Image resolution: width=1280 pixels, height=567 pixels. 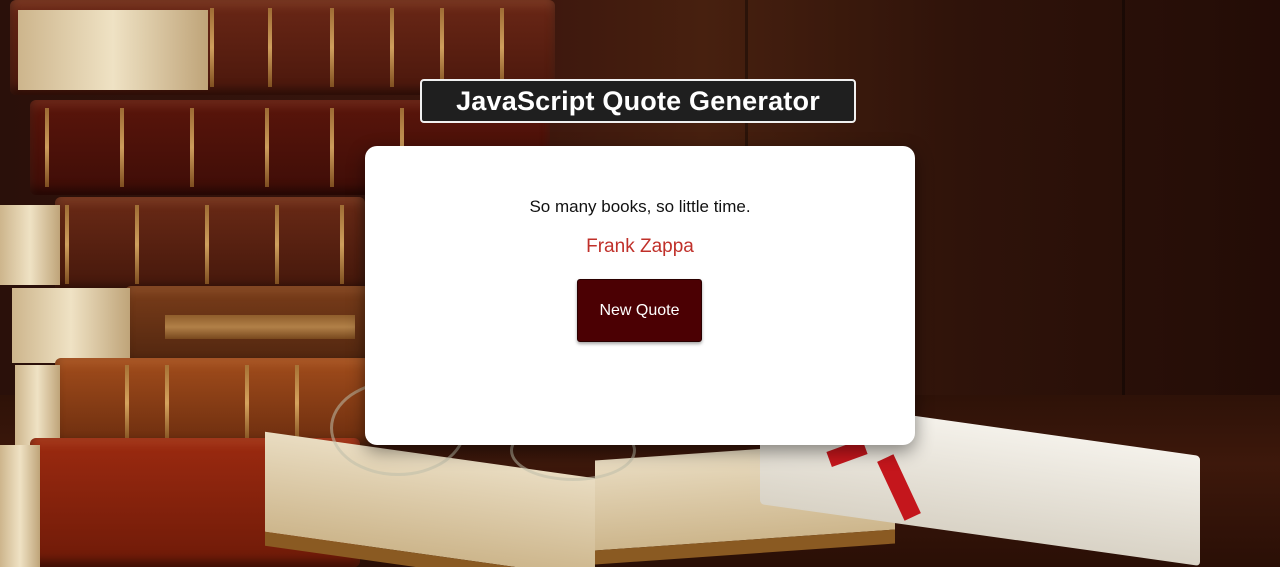 I want to click on new-quote-button: New Quote, so click(x=639, y=310).